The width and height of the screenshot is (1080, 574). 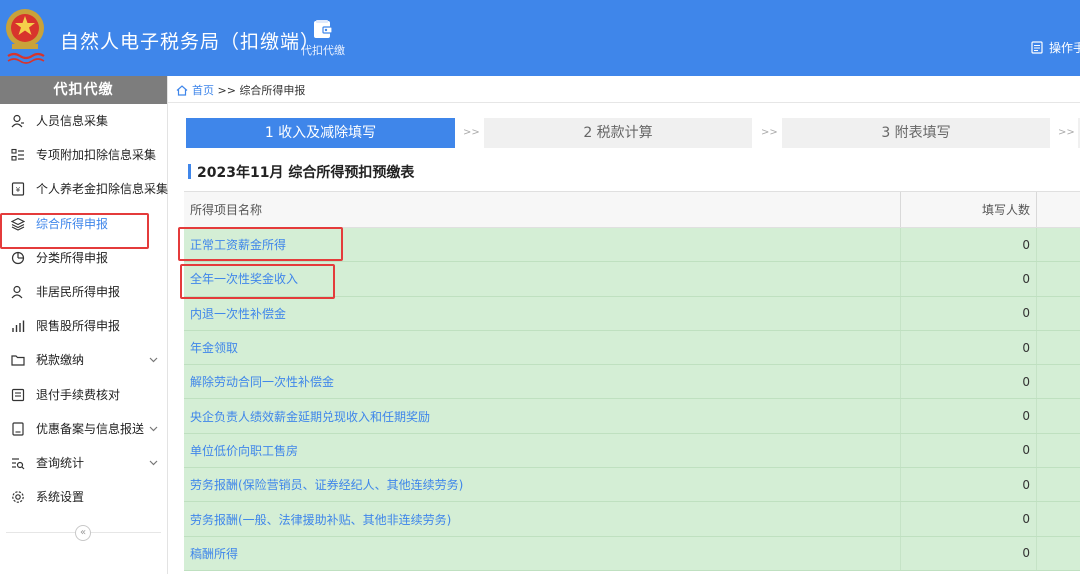 What do you see at coordinates (1058, 209) in the screenshot?
I see `column-header-extra` at bounding box center [1058, 209].